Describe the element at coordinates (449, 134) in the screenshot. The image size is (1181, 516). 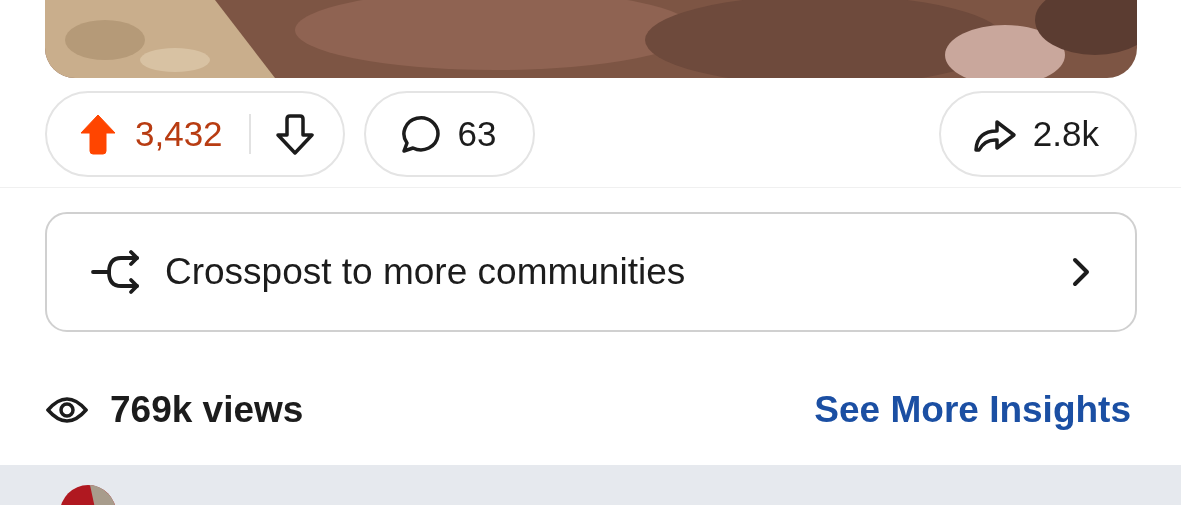
I see `comments-button: 63` at that location.